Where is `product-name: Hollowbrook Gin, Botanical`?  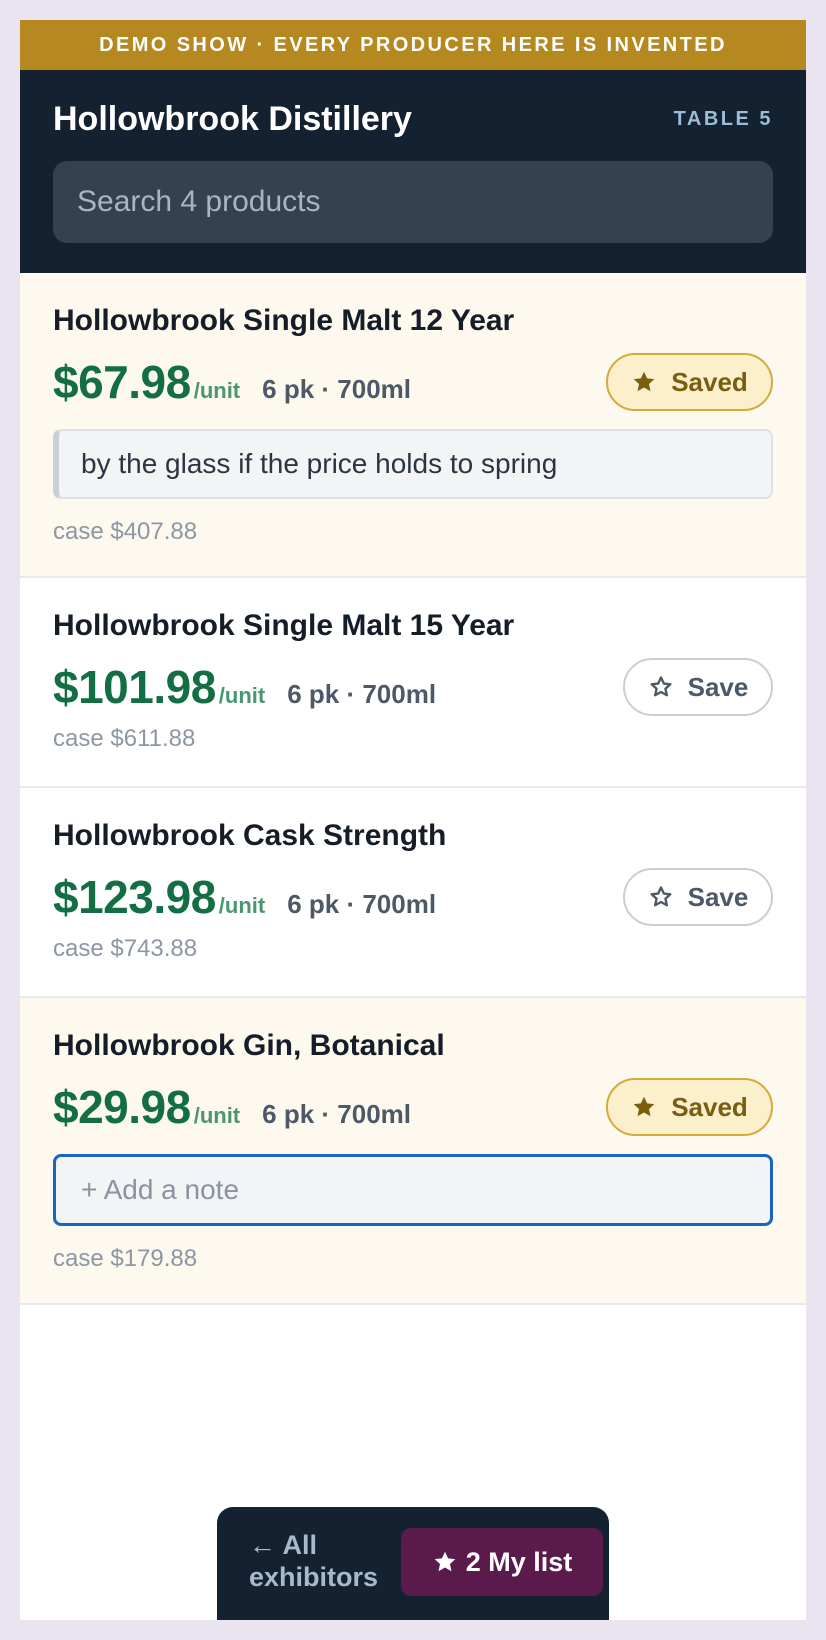 product-name: Hollowbrook Gin, Botanical is located at coordinates (249, 1045).